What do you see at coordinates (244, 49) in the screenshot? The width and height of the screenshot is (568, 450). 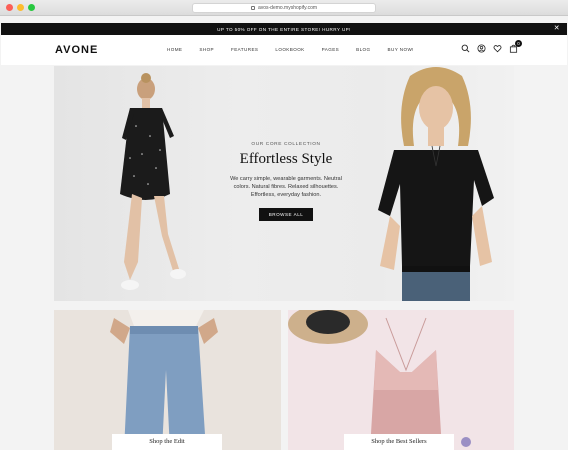 I see `nav-item-features: FEATURES` at bounding box center [244, 49].